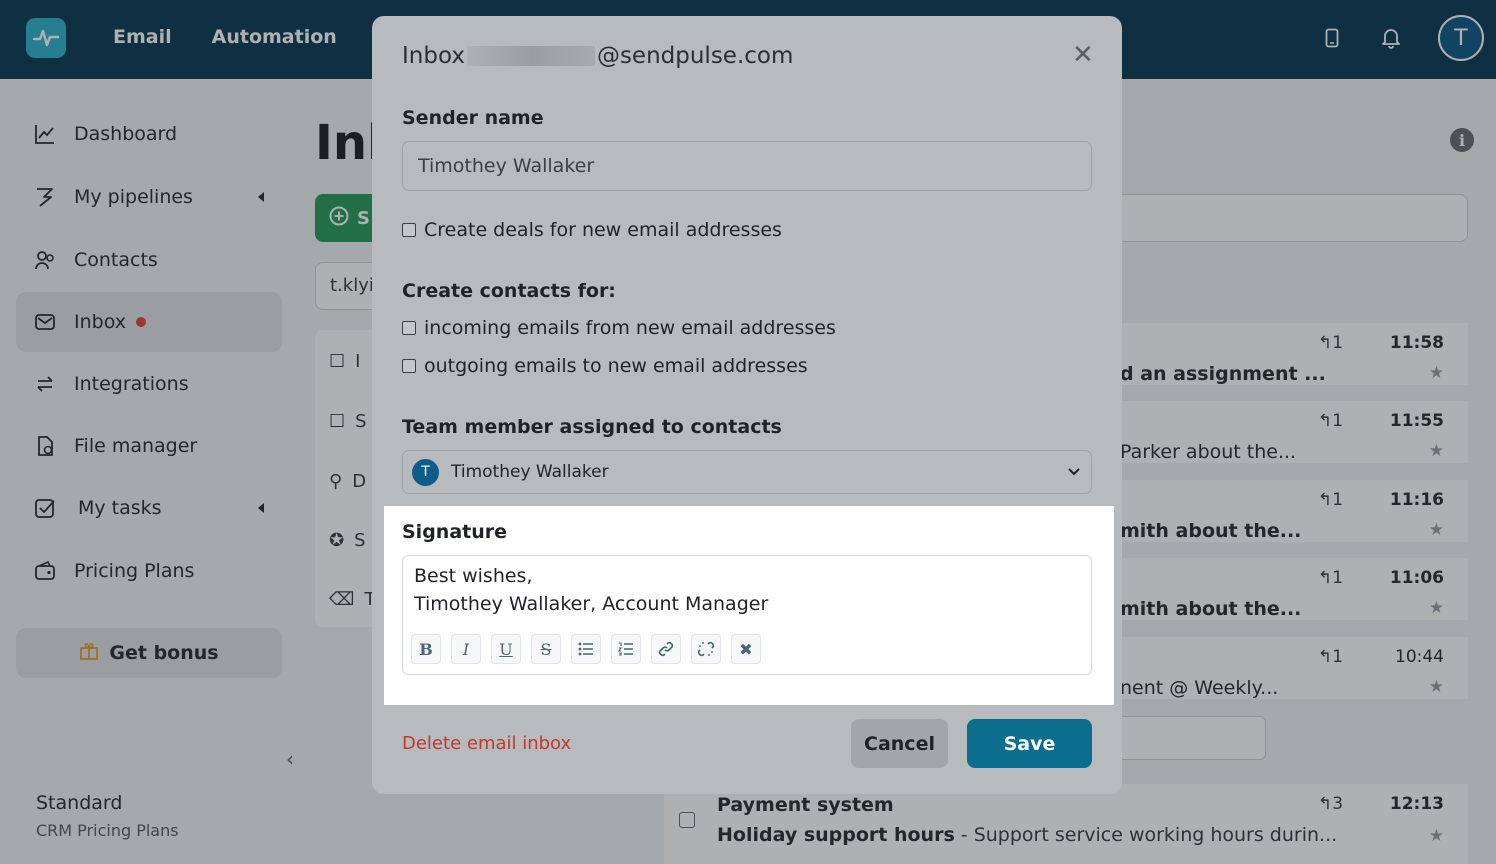 Image resolution: width=1496 pixels, height=864 pixels. I want to click on strikethrough-icon: S, so click(546, 649).